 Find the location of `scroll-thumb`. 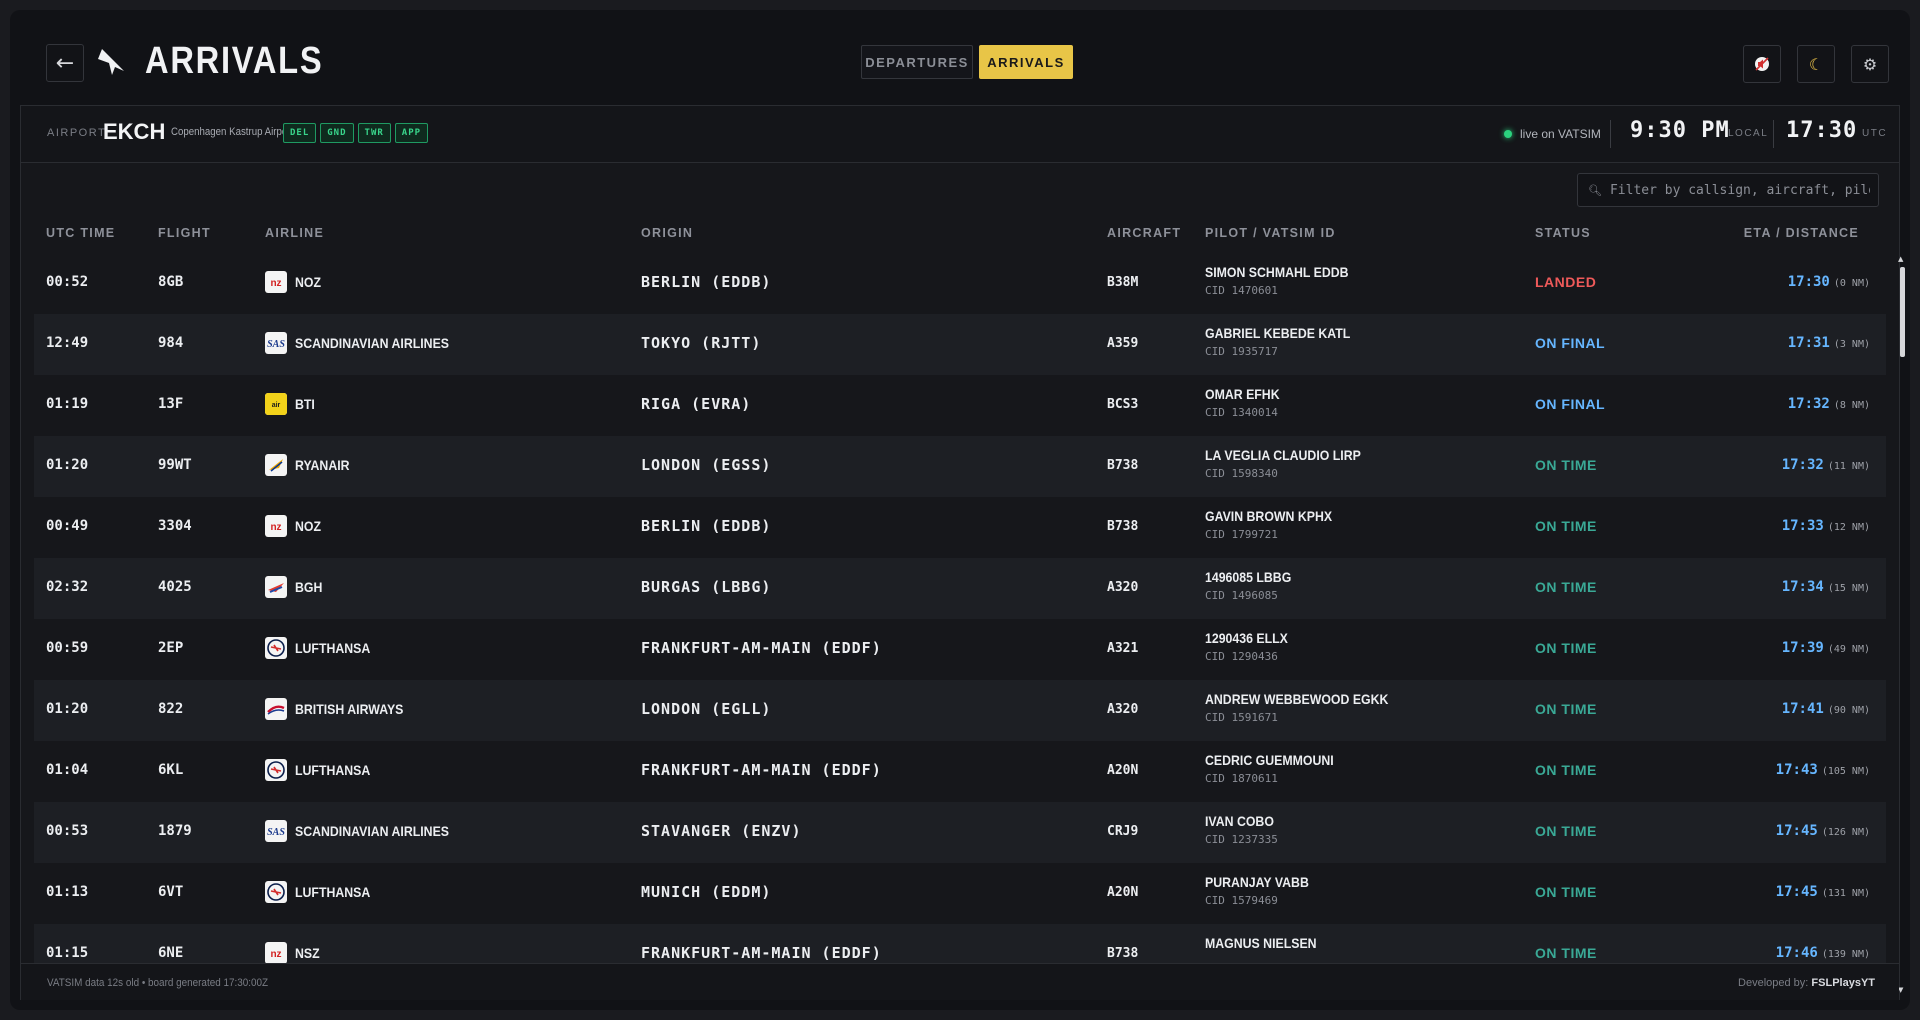

scroll-thumb is located at coordinates (1902, 312).